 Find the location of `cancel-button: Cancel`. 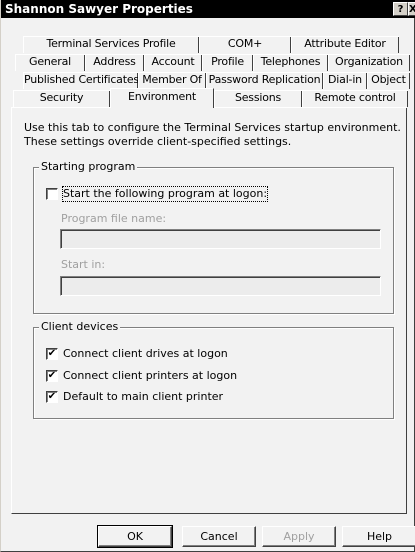

cancel-button: Cancel is located at coordinates (219, 536).